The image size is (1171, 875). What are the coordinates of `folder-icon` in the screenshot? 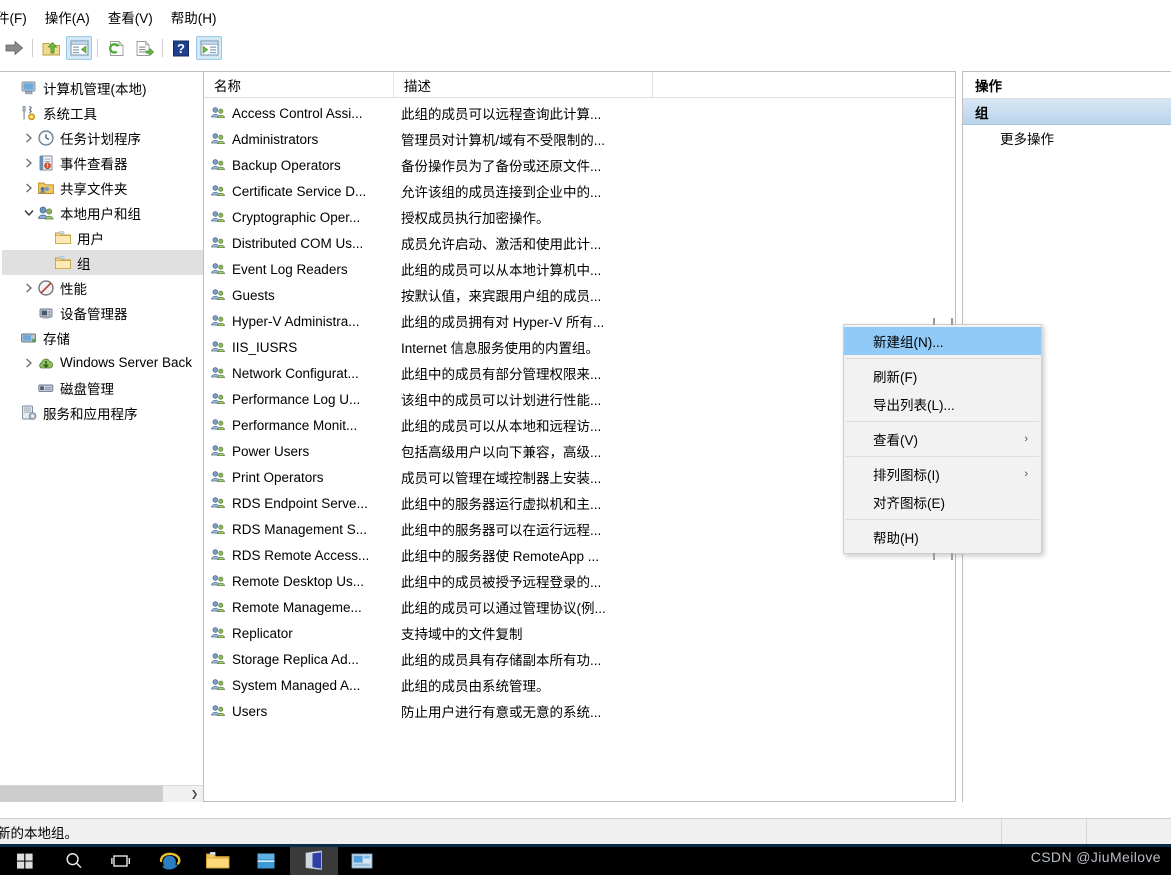 It's located at (63, 263).